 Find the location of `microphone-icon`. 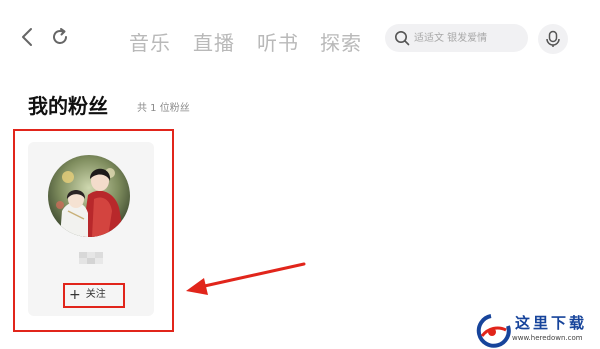

microphone-icon is located at coordinates (553, 38).